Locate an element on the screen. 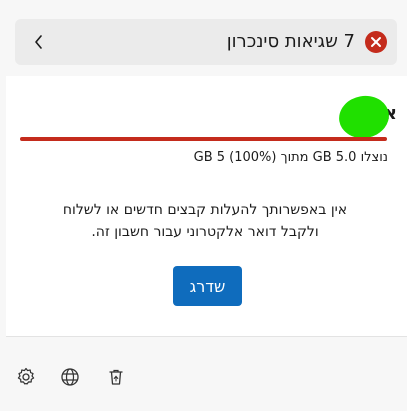 This screenshot has height=411, width=407. message-line-1: אין באפשרותך להעלות קבצים חדשים או לשלוח is located at coordinates (205, 210).